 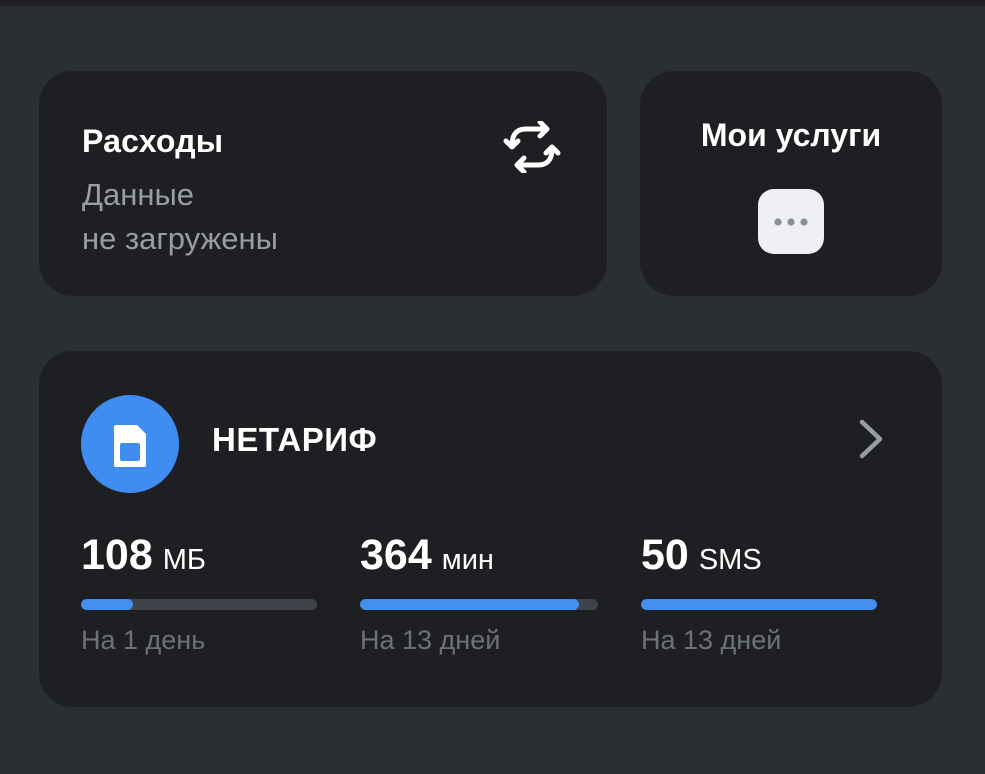 I want to click on stat-value: 50, so click(x=665, y=555).